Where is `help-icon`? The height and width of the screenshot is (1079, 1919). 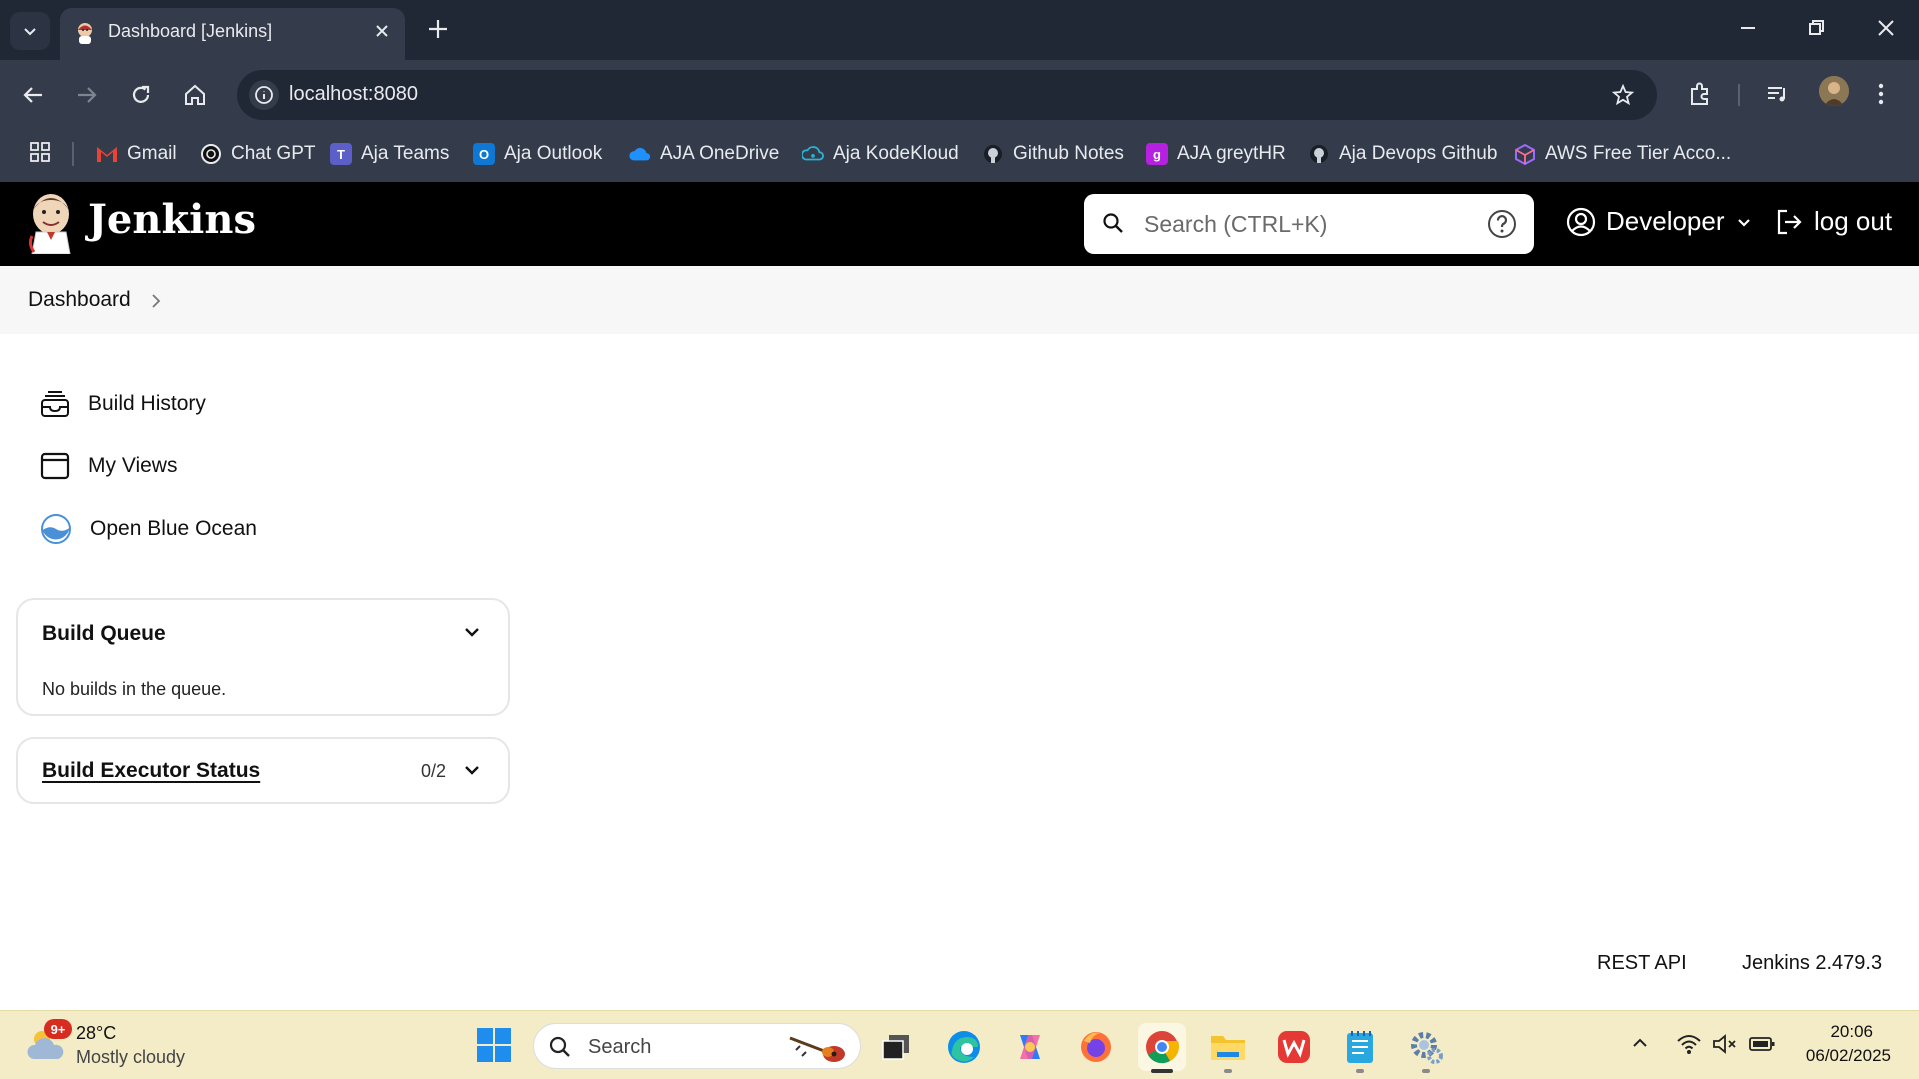 help-icon is located at coordinates (1502, 224).